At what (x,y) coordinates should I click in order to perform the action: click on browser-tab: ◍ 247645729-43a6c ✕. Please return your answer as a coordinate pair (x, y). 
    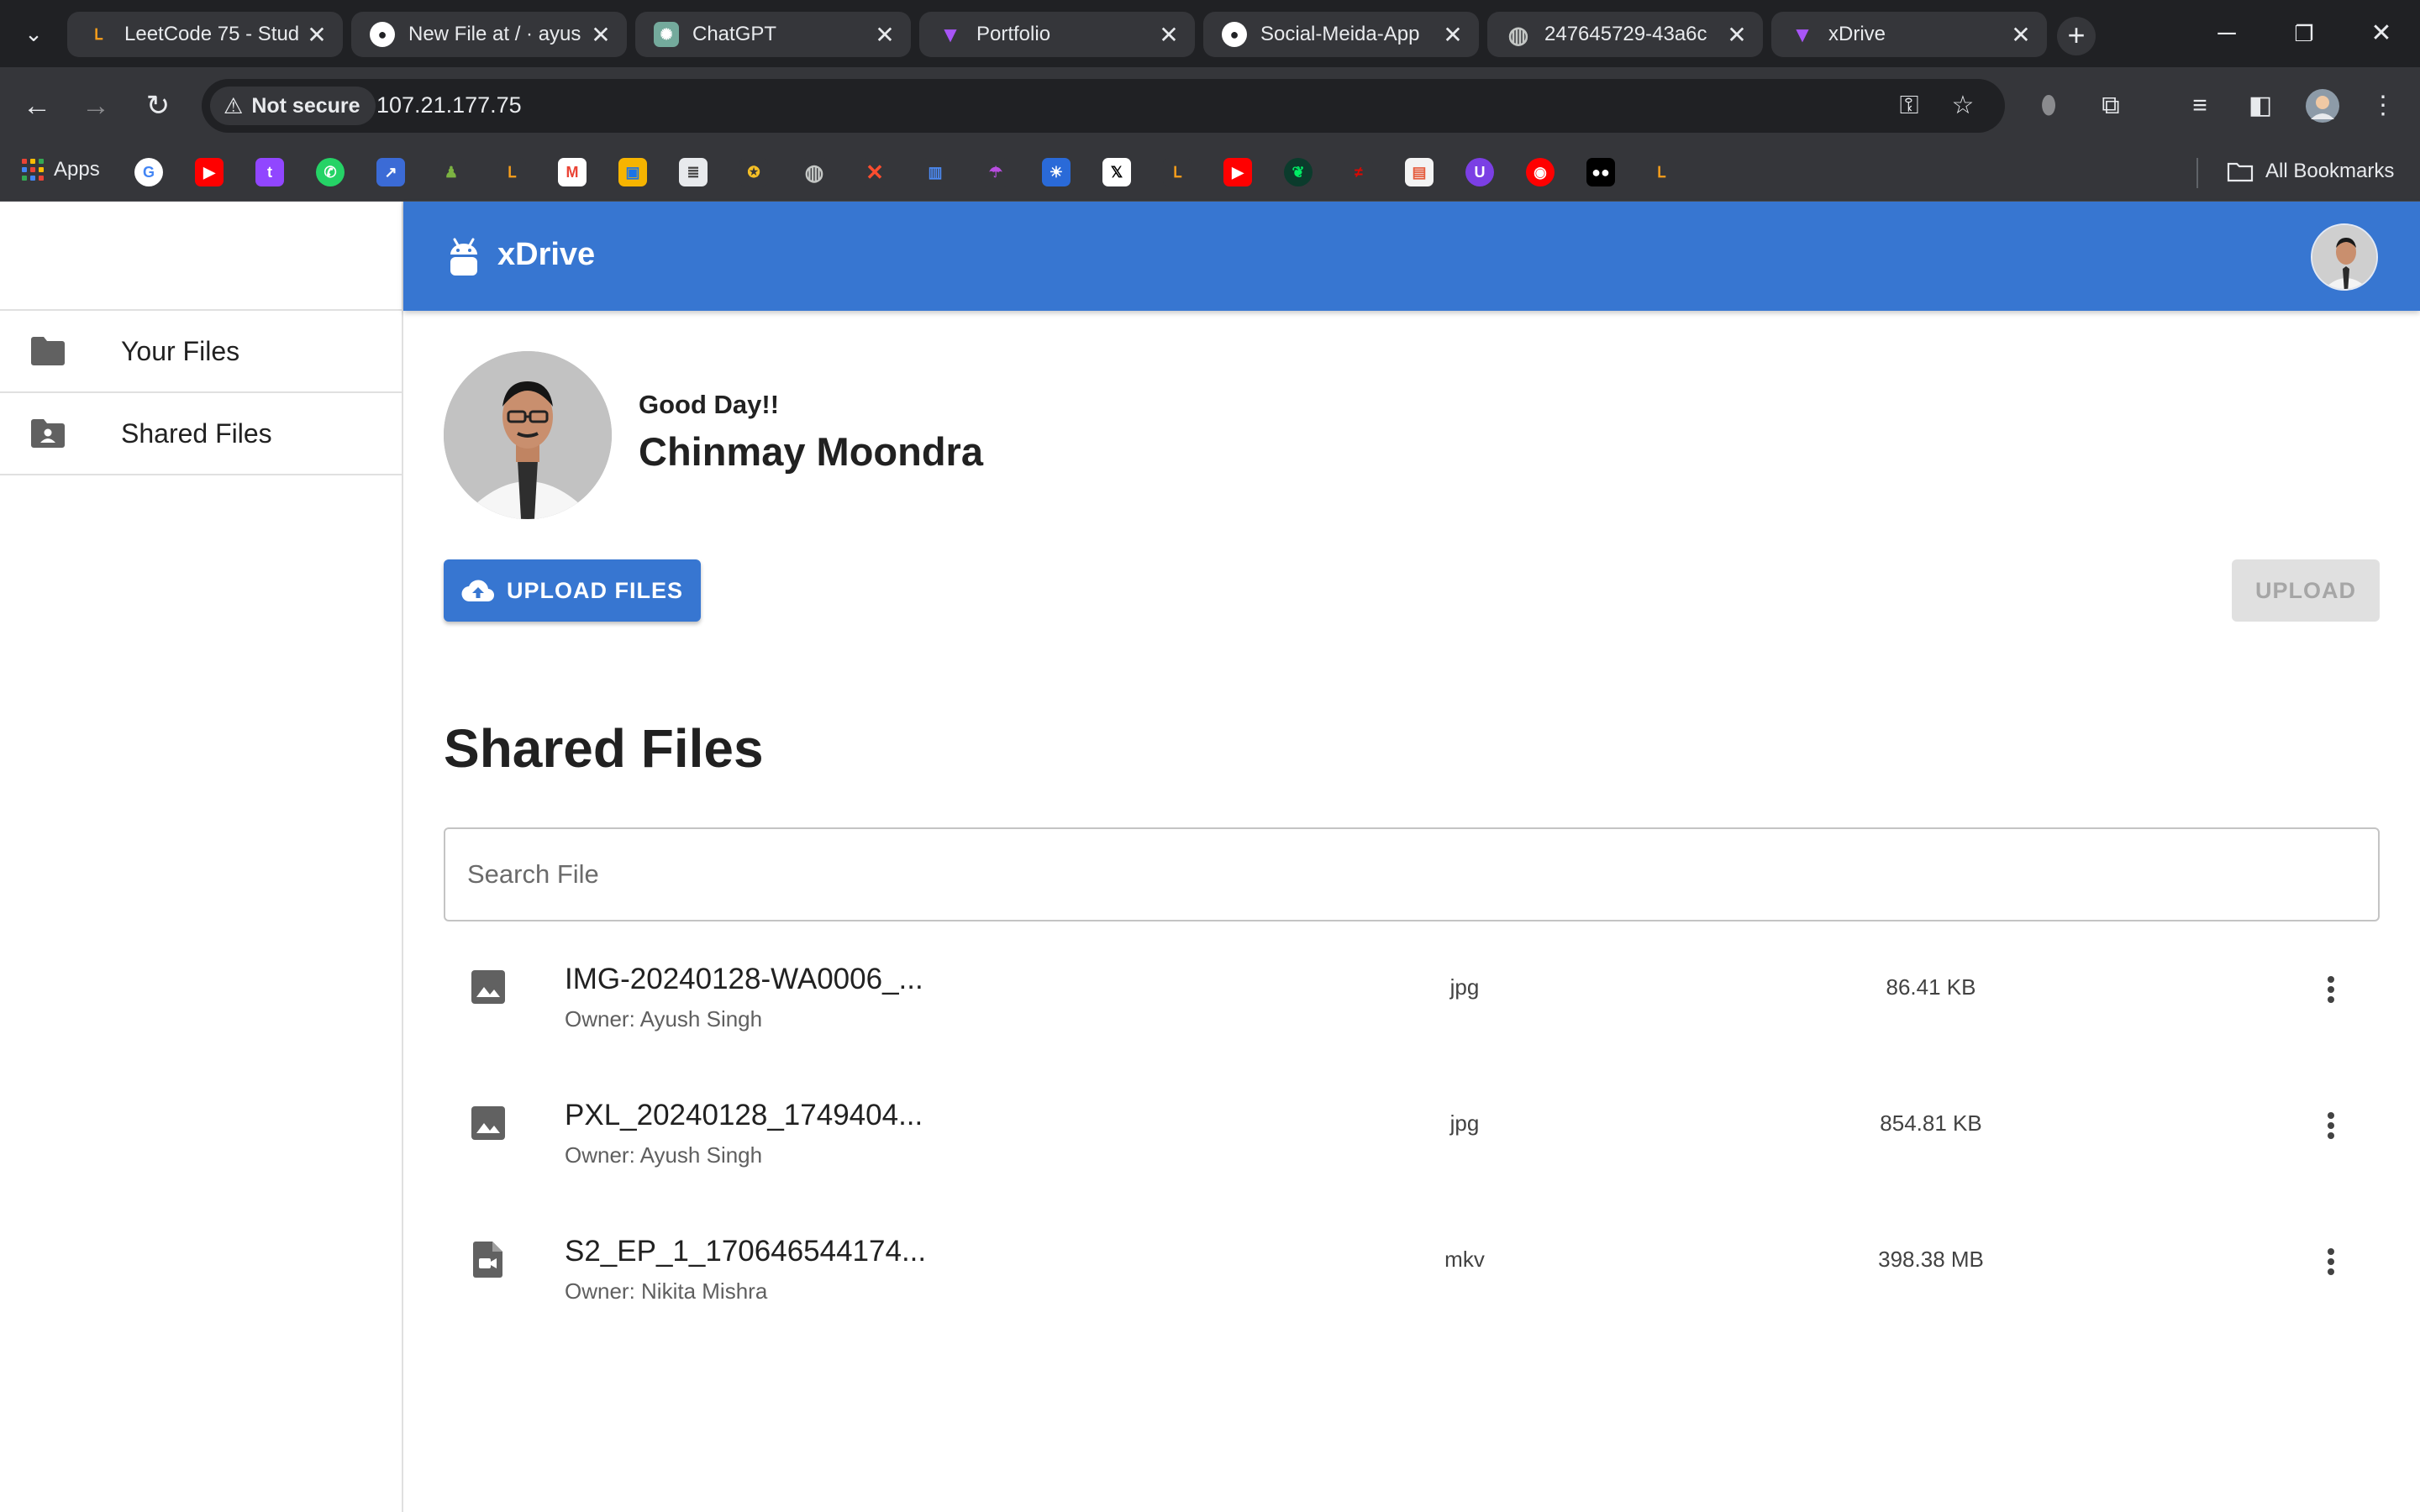
    Looking at the image, I should click on (1625, 34).